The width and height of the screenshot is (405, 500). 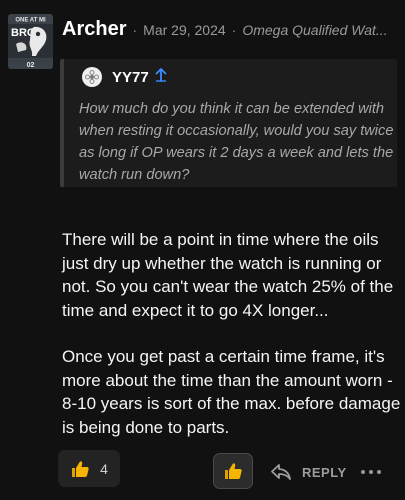 I want to click on reply-arrow-icon, so click(x=281, y=472).